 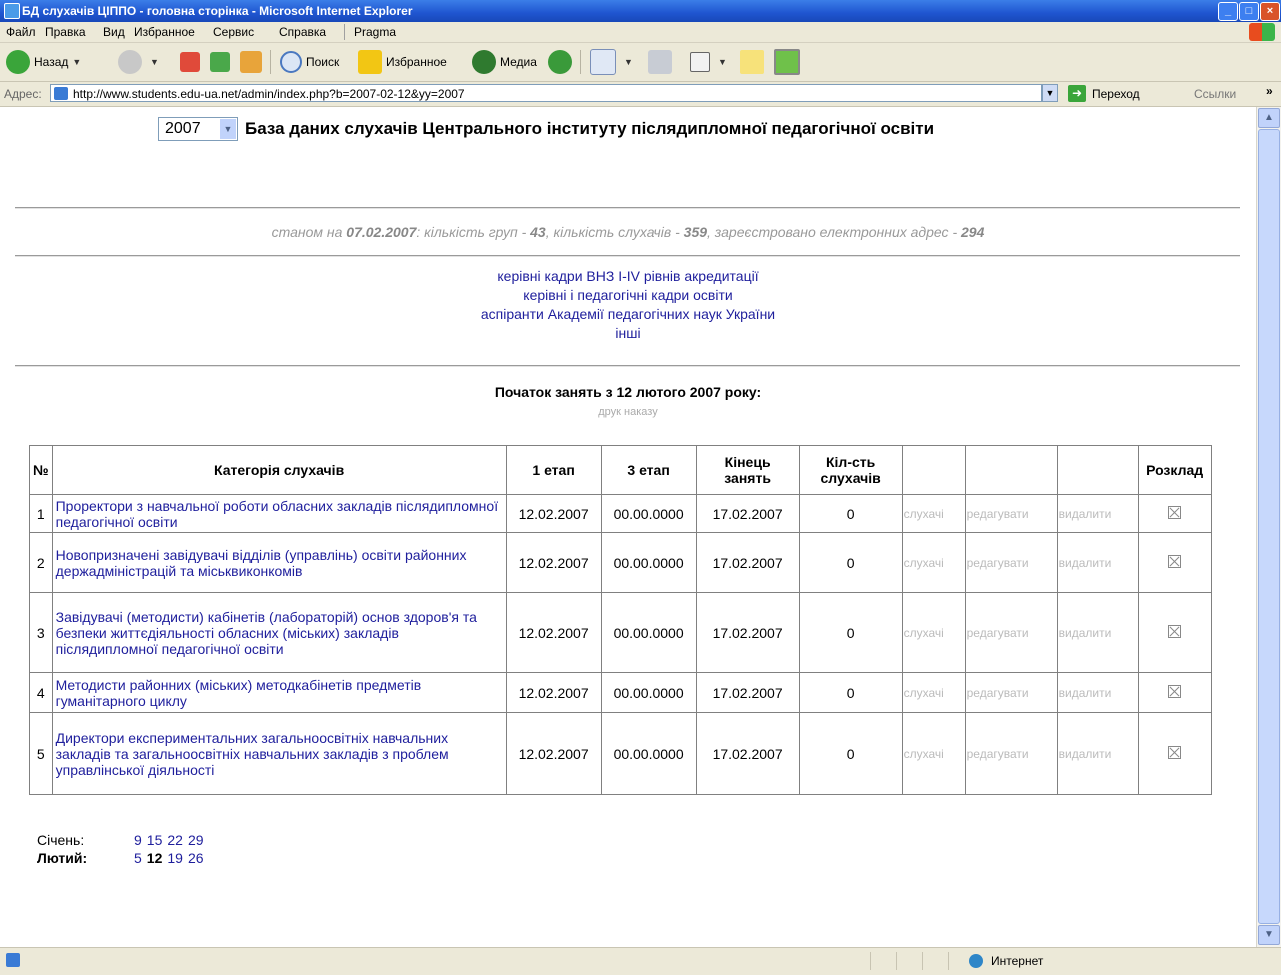 What do you see at coordinates (1215, 94) in the screenshot?
I see `links-label: Ссылки` at bounding box center [1215, 94].